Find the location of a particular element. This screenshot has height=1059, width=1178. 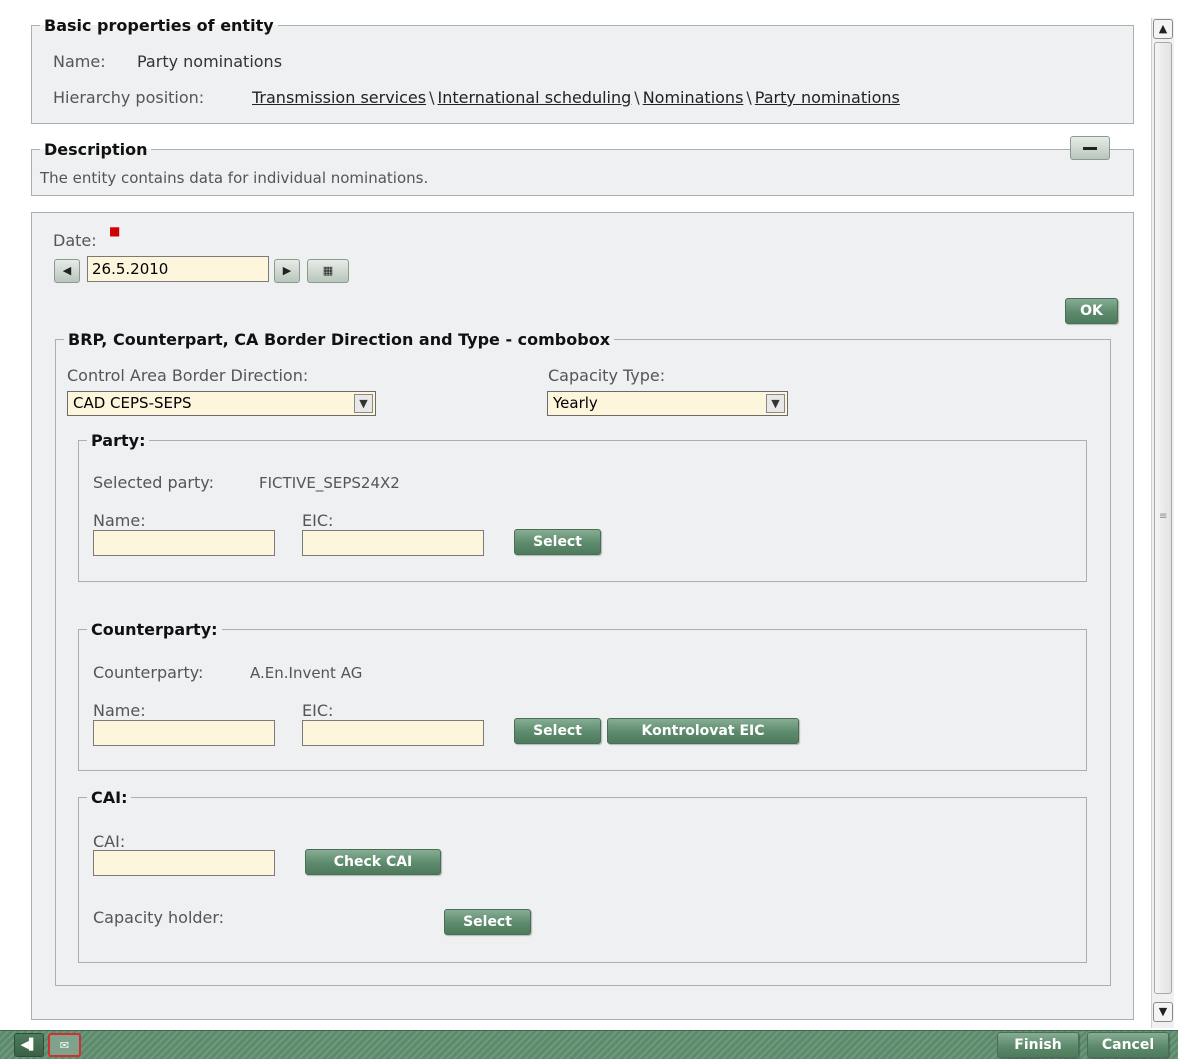

footer-bar: ◀▌ ✉ Finish Cancel is located at coordinates (589, 1044).